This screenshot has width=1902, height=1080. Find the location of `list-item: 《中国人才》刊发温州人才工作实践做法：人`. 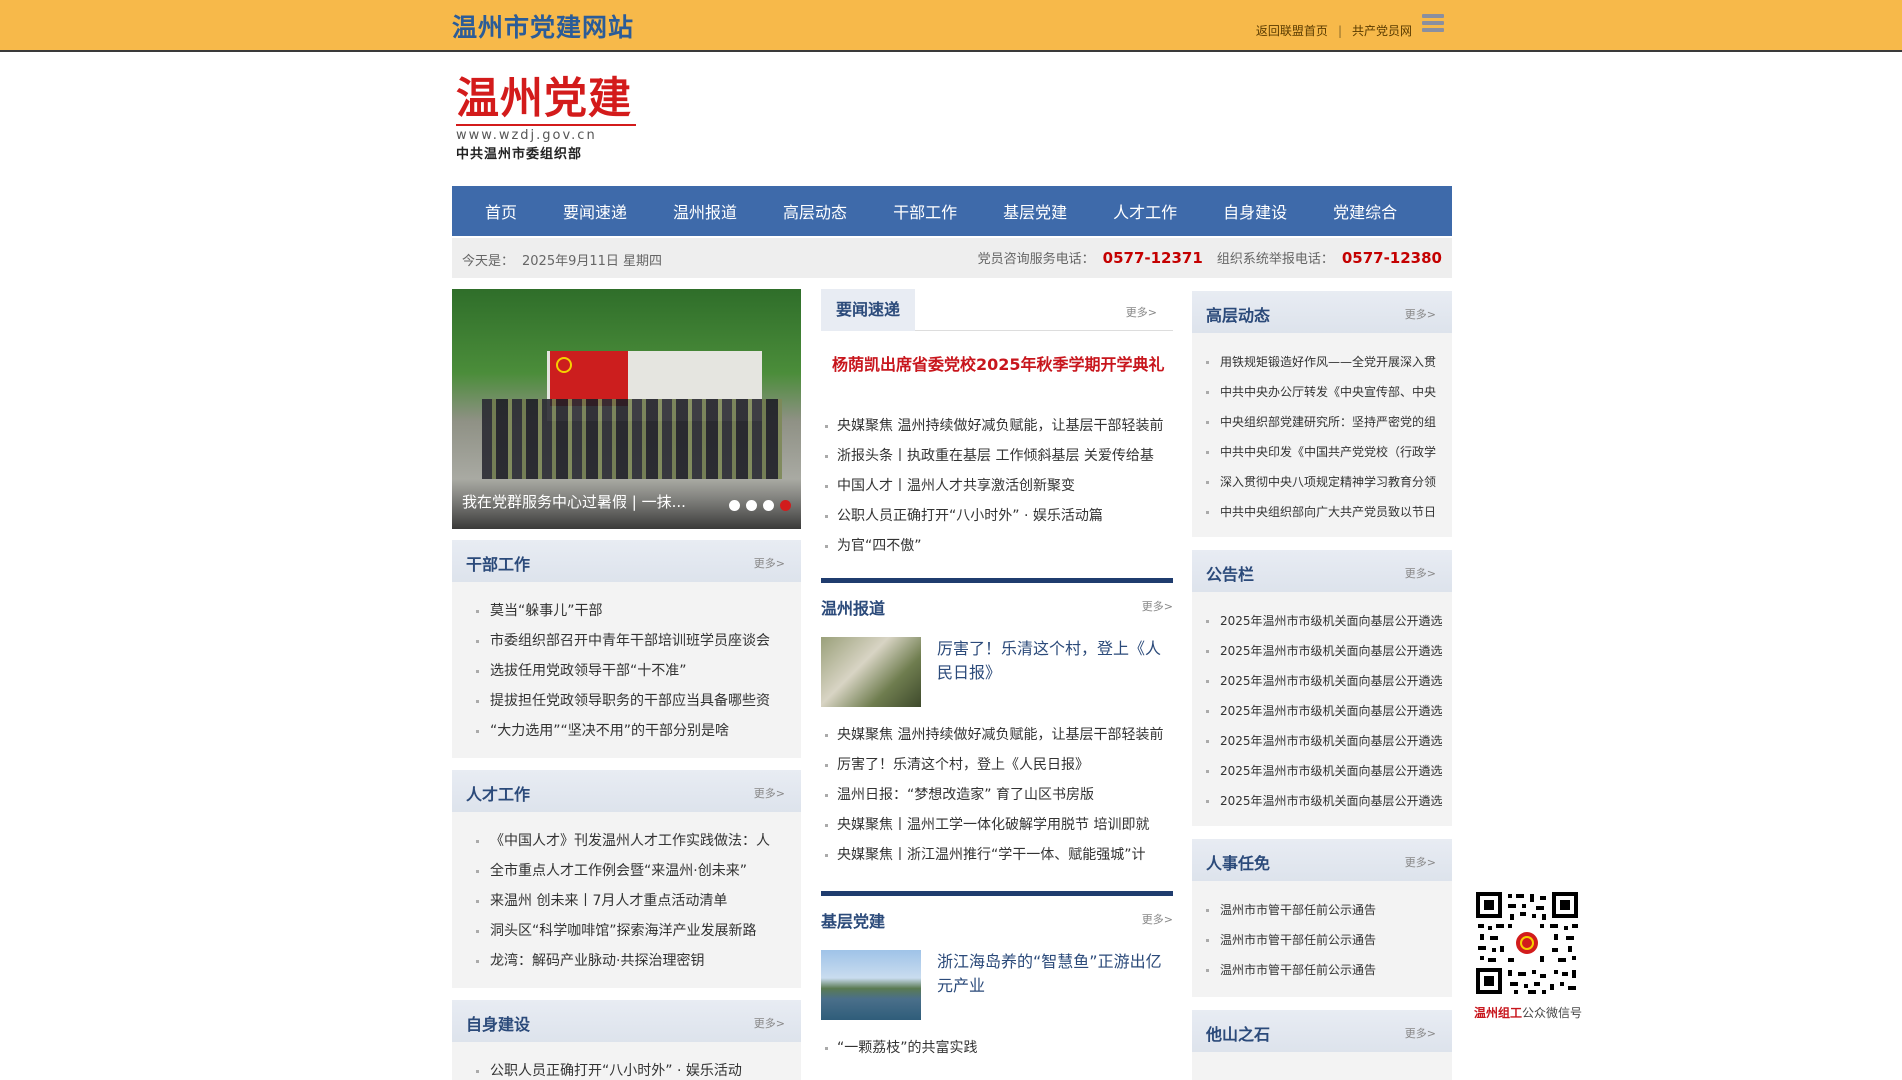

list-item: 《中国人才》刊发温州人才工作实践做法：人 is located at coordinates (637, 841).